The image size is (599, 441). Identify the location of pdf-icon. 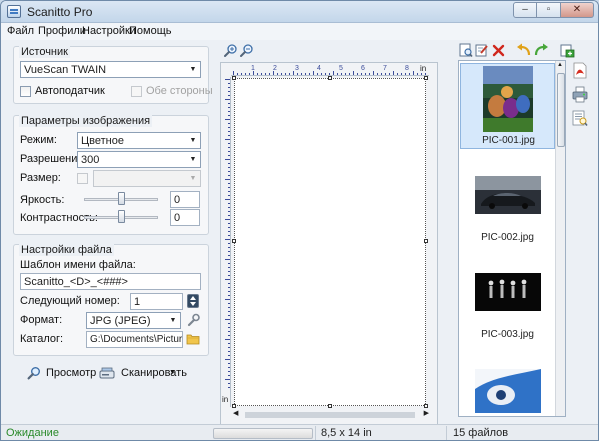
(580, 70).